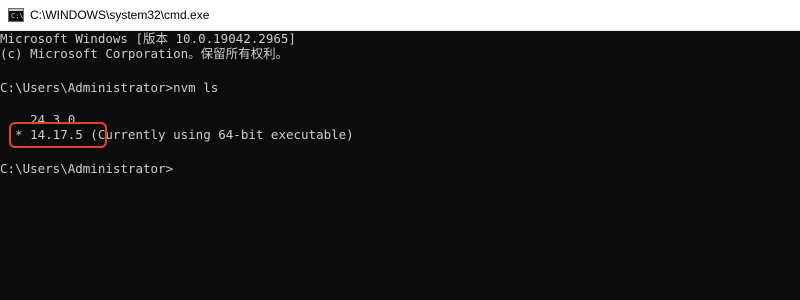 The image size is (800, 300). What do you see at coordinates (144, 53) in the screenshot?
I see `console-line-copyright: (c) Microsoft Corporation。保留所有权利。` at bounding box center [144, 53].